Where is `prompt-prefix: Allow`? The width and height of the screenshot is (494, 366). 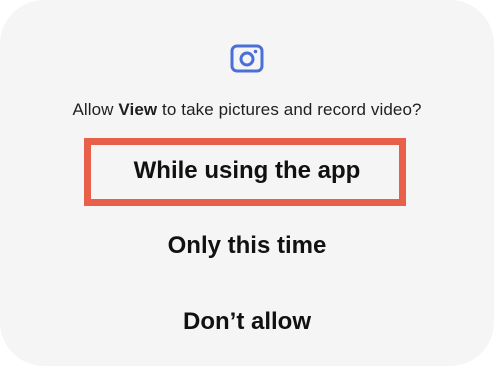
prompt-prefix: Allow is located at coordinates (95, 109).